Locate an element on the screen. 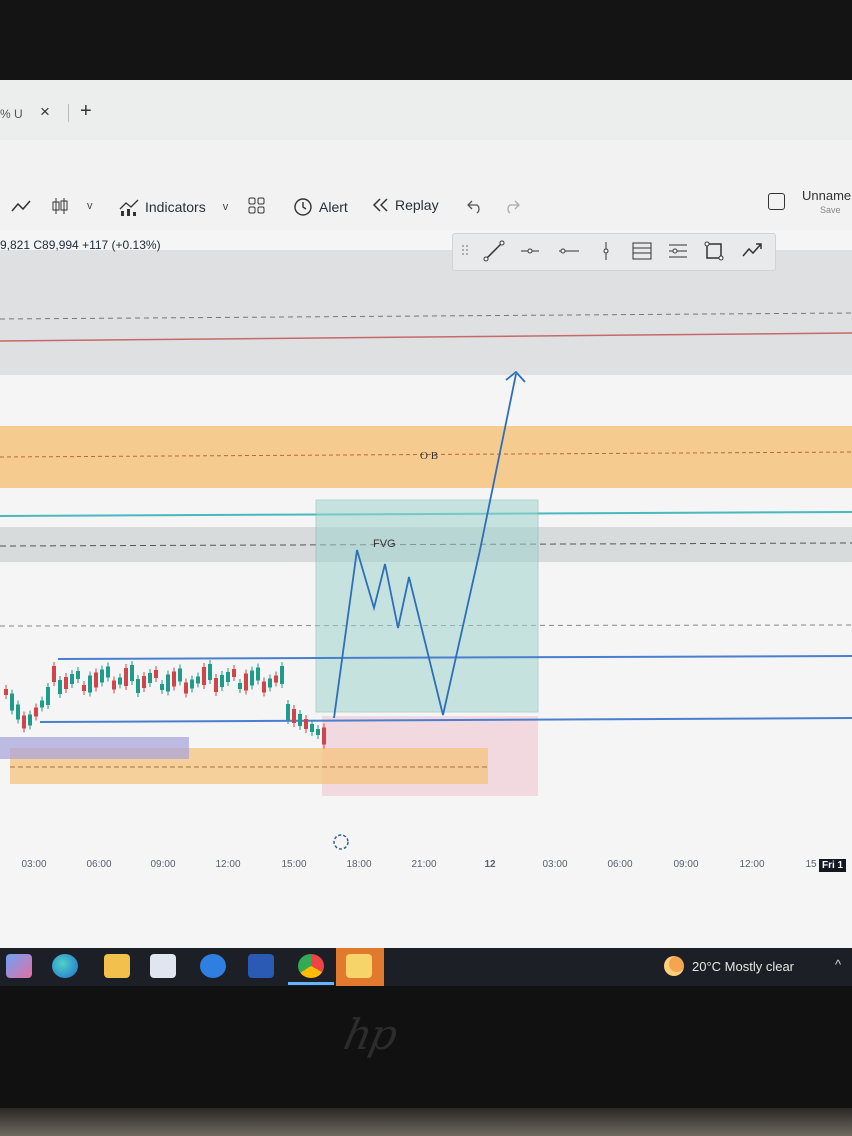 The width and height of the screenshot is (852, 1136). undo-button is located at coordinates (475, 206).